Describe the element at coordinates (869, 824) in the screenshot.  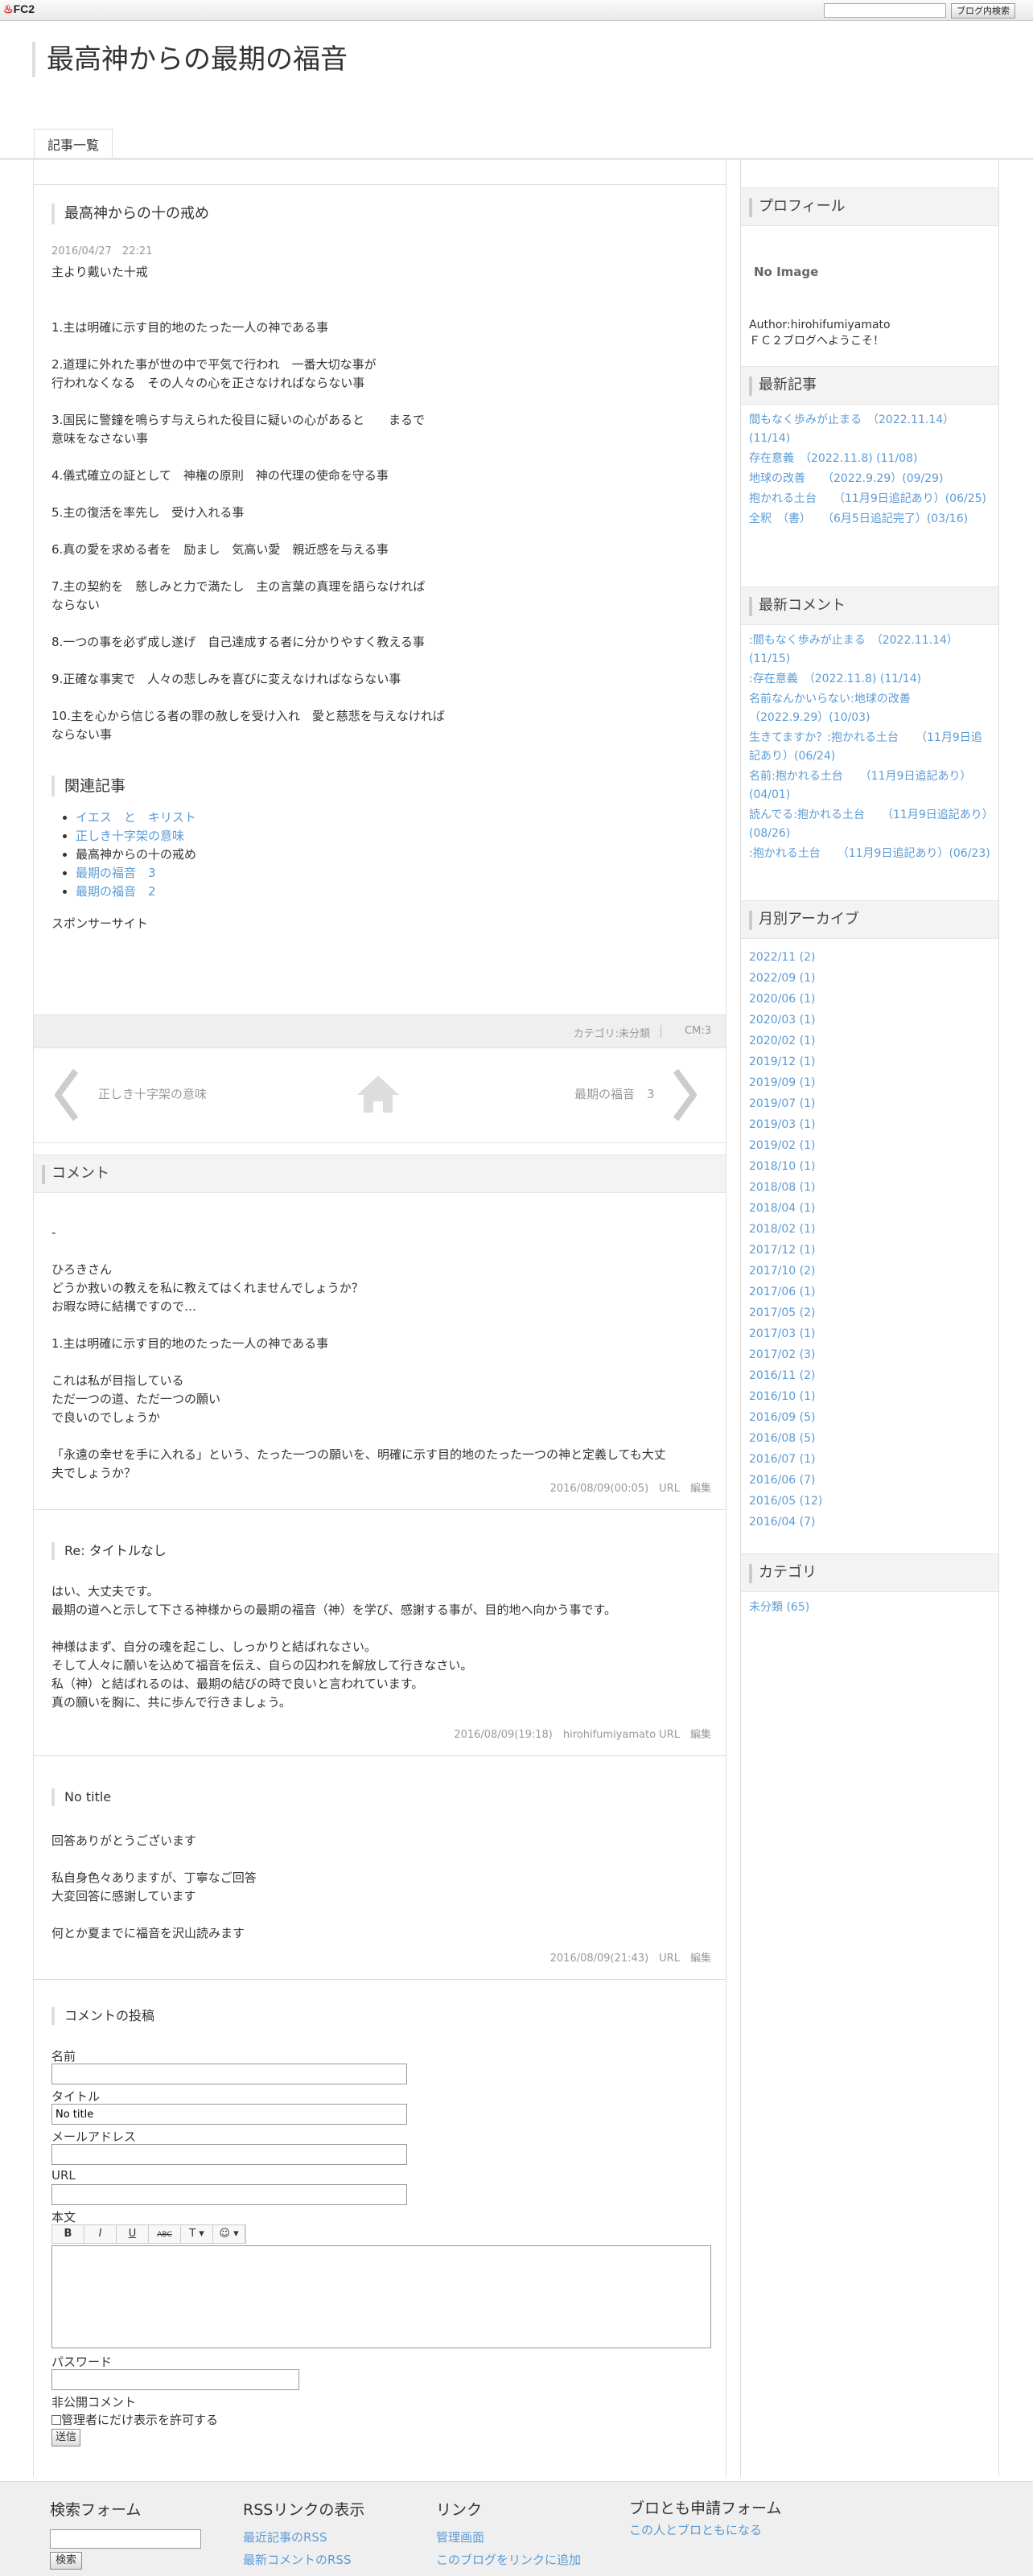
I see `recent-comment-link: 読んでる:抱かれる土台 （11月9日追記あり）(08/26)` at that location.